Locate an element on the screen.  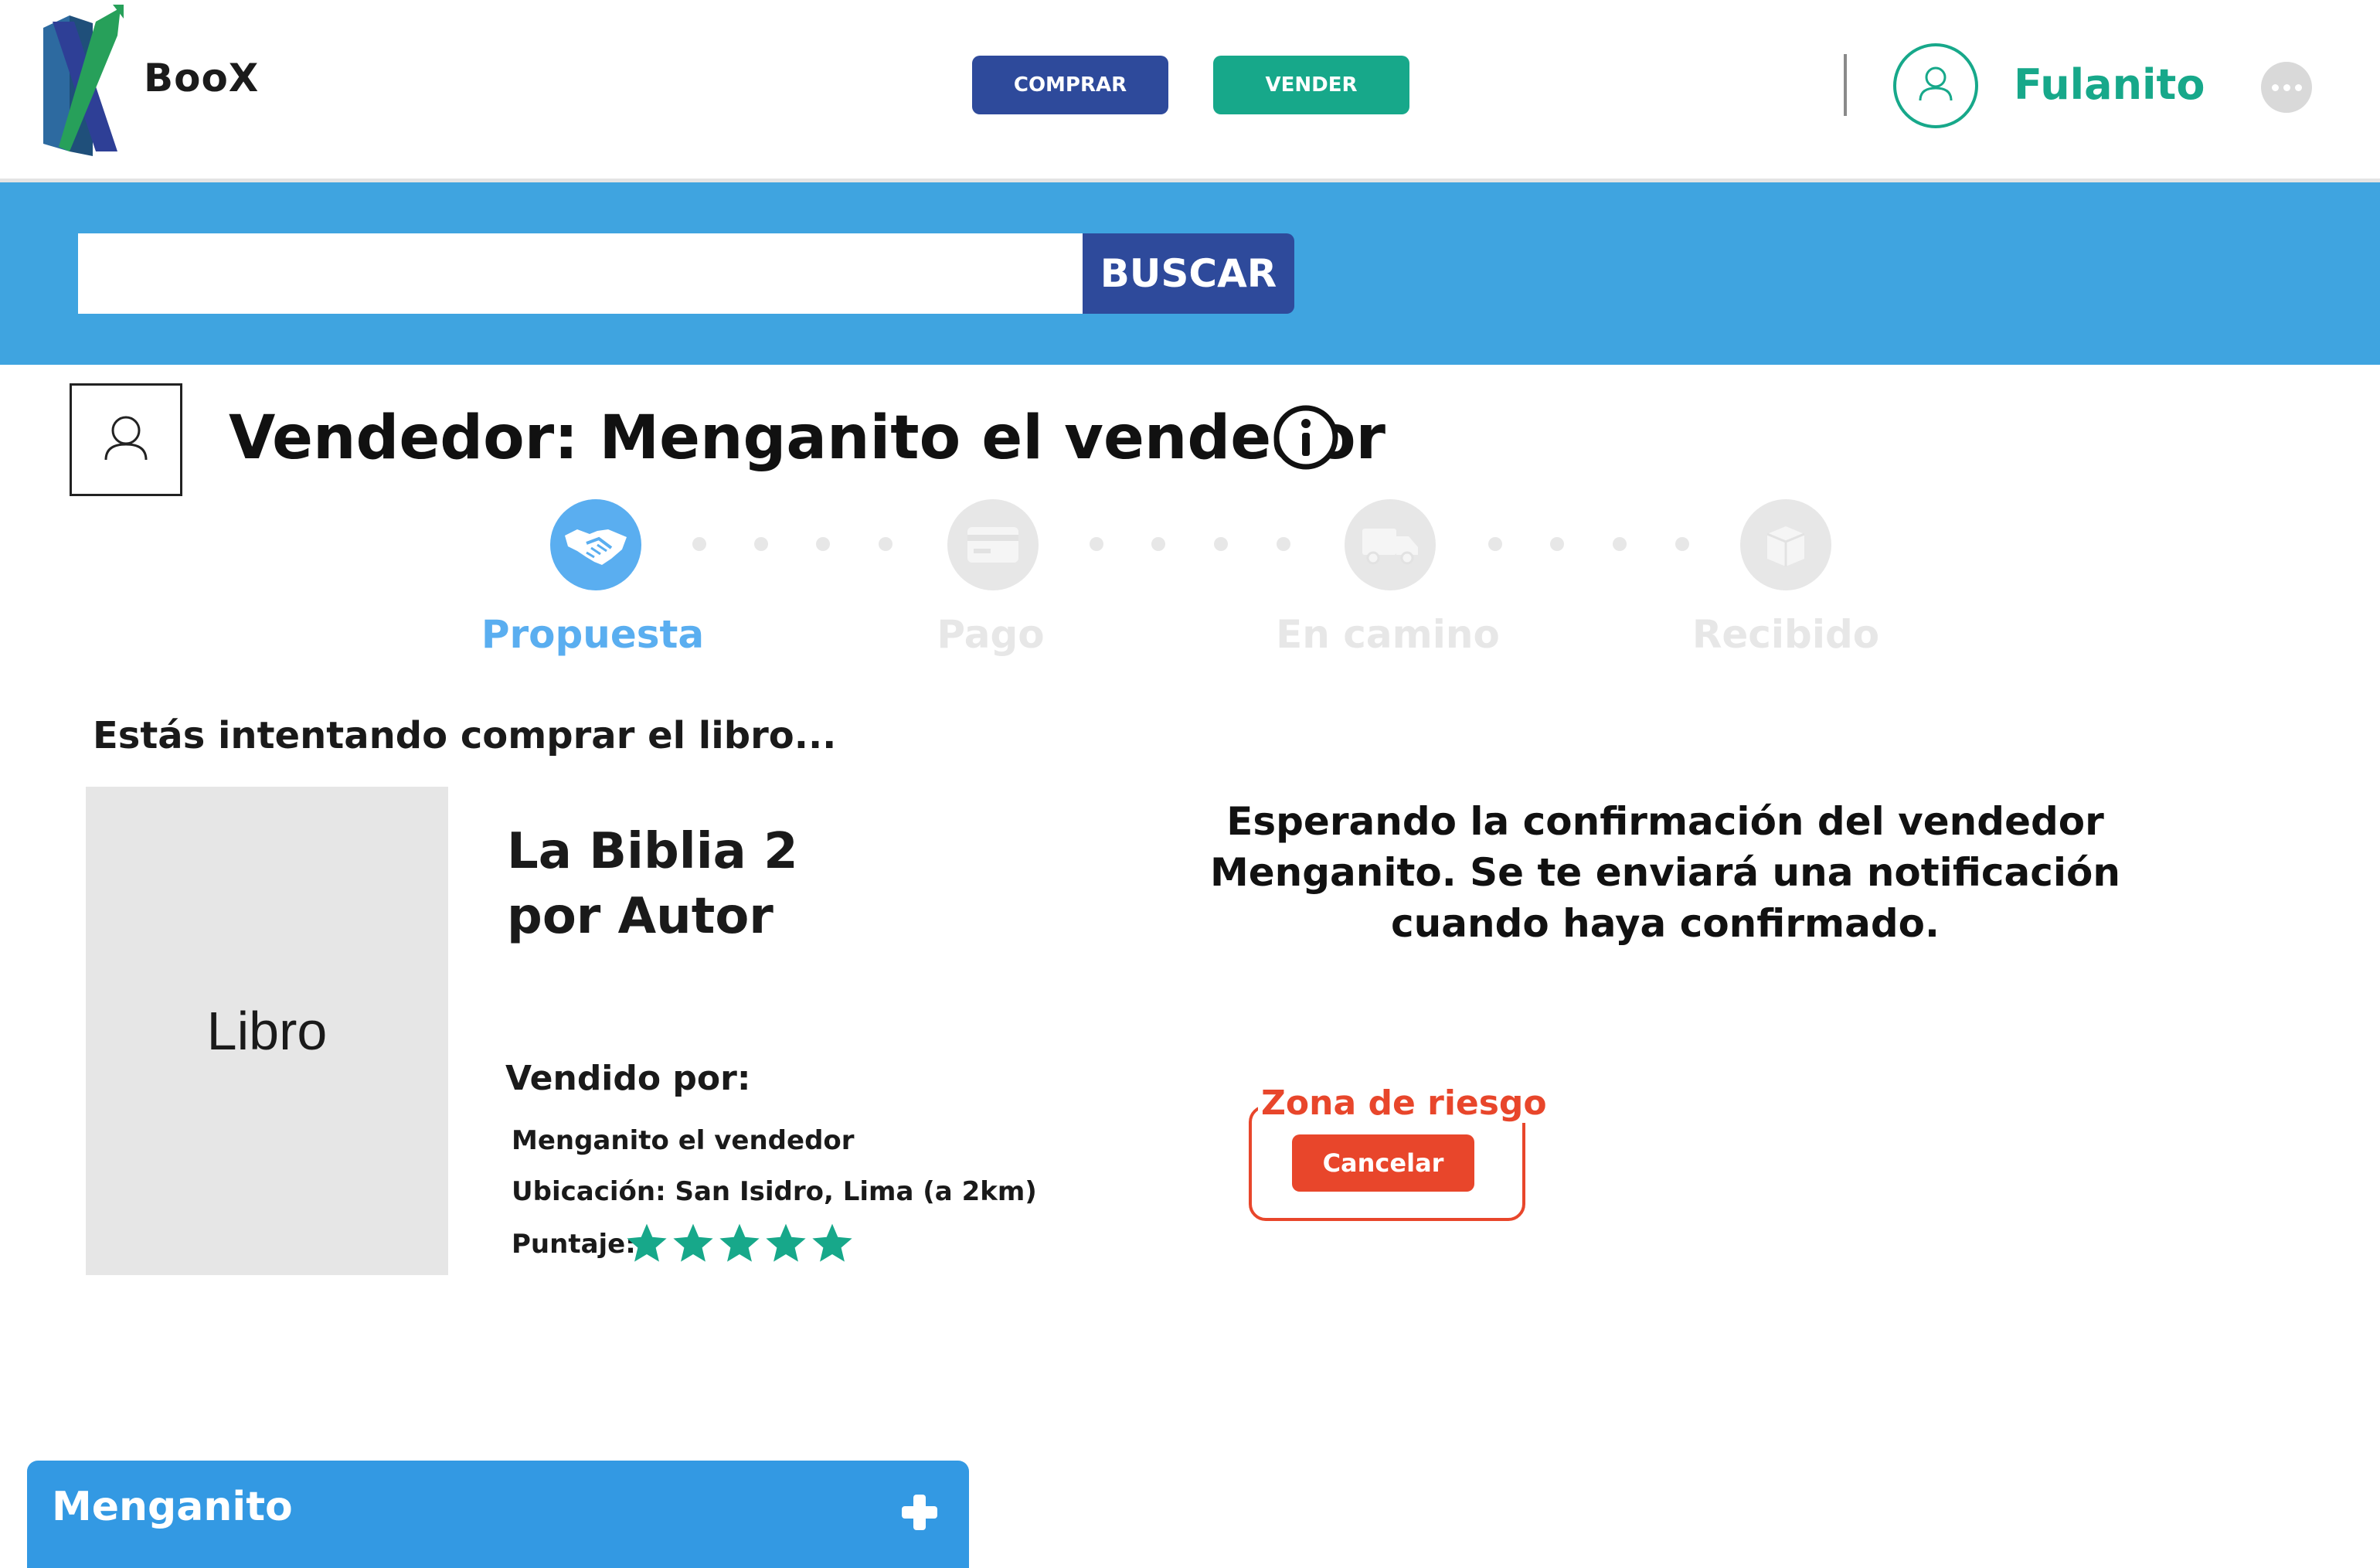
step-en-camino is located at coordinates (1390, 544).